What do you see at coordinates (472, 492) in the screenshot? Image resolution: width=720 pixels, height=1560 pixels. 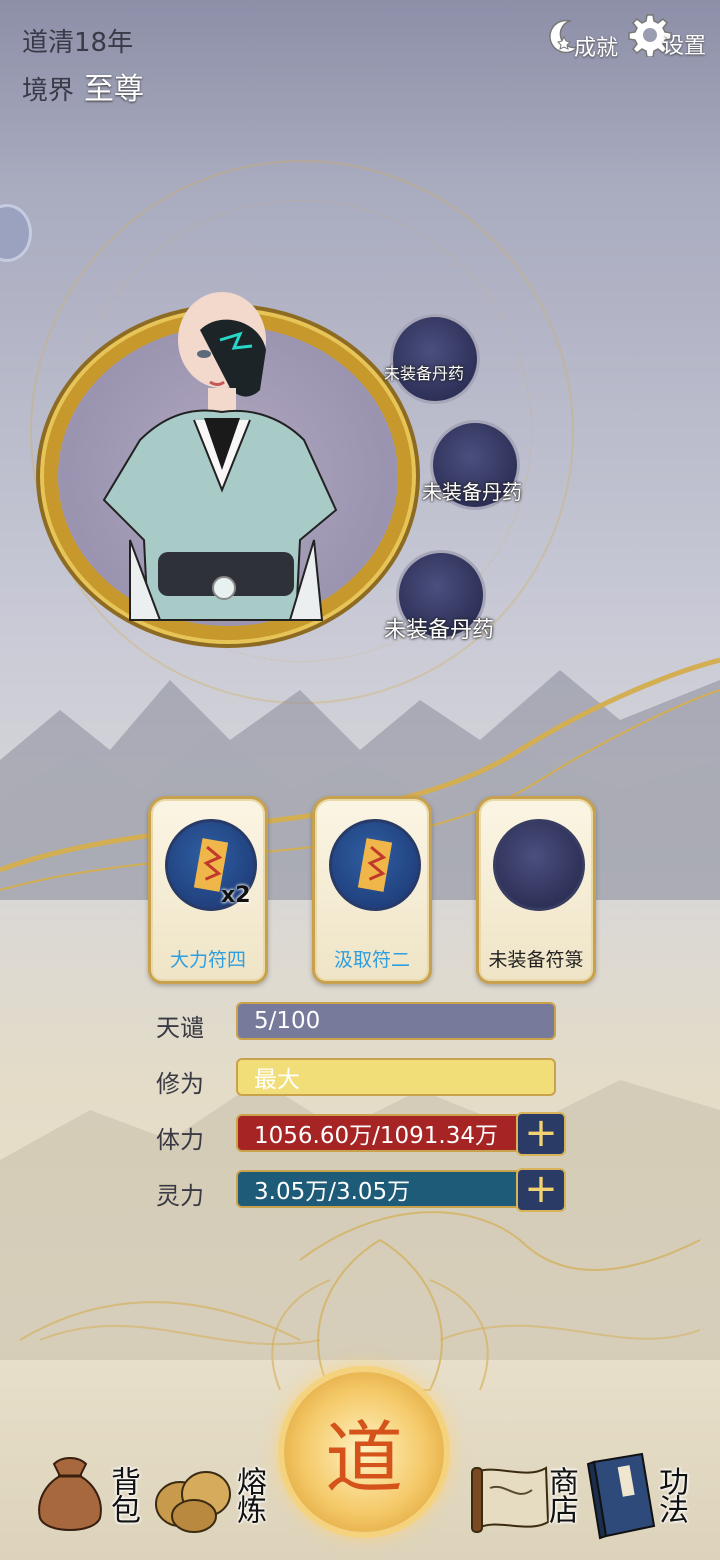 I see `pill-slot-2-label: 未装备丹药` at bounding box center [472, 492].